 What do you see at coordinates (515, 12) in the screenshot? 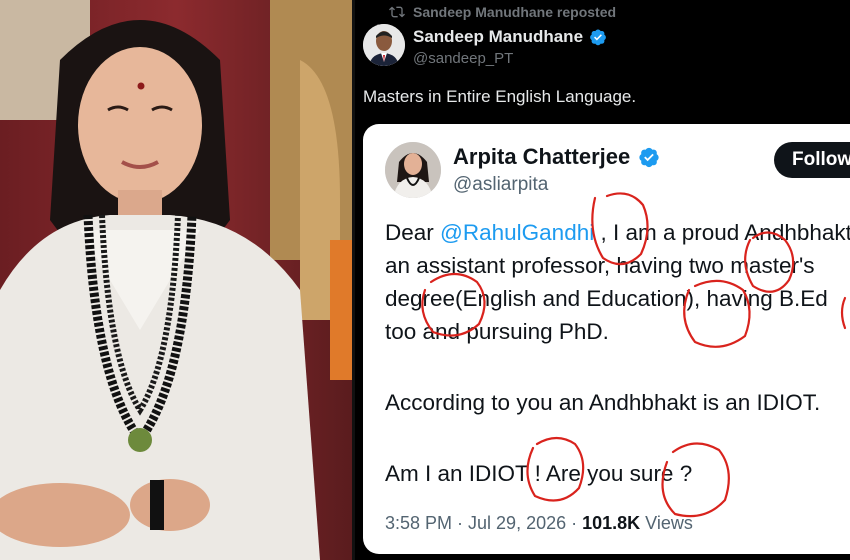
I see `repost-label: Sandeep Manudhane reposted` at bounding box center [515, 12].